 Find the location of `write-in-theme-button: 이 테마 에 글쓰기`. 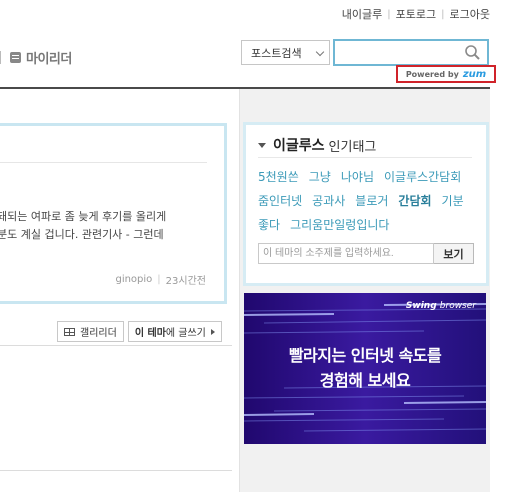

write-in-theme-button: 이 테마 에 글쓰기 is located at coordinates (174, 331).